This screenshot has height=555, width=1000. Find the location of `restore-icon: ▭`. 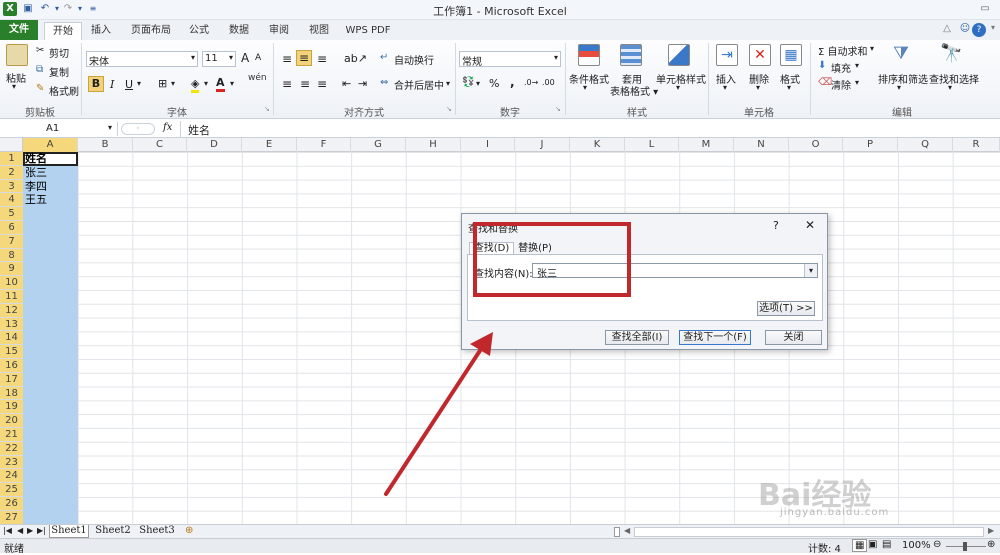

restore-icon: ▭ is located at coordinates (985, 9).